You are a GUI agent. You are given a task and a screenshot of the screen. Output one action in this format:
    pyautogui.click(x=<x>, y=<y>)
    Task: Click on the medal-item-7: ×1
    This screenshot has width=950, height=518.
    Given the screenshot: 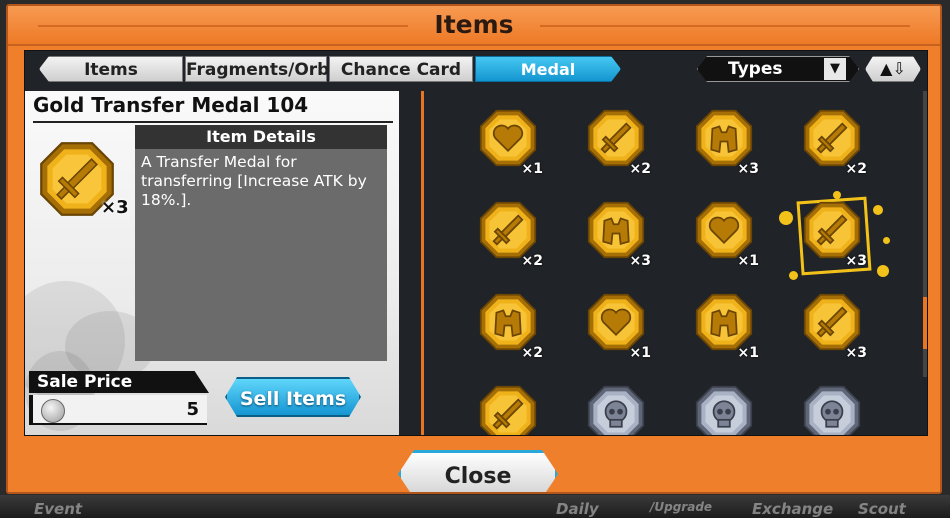 What is the action you would take?
    pyautogui.click(x=724, y=235)
    